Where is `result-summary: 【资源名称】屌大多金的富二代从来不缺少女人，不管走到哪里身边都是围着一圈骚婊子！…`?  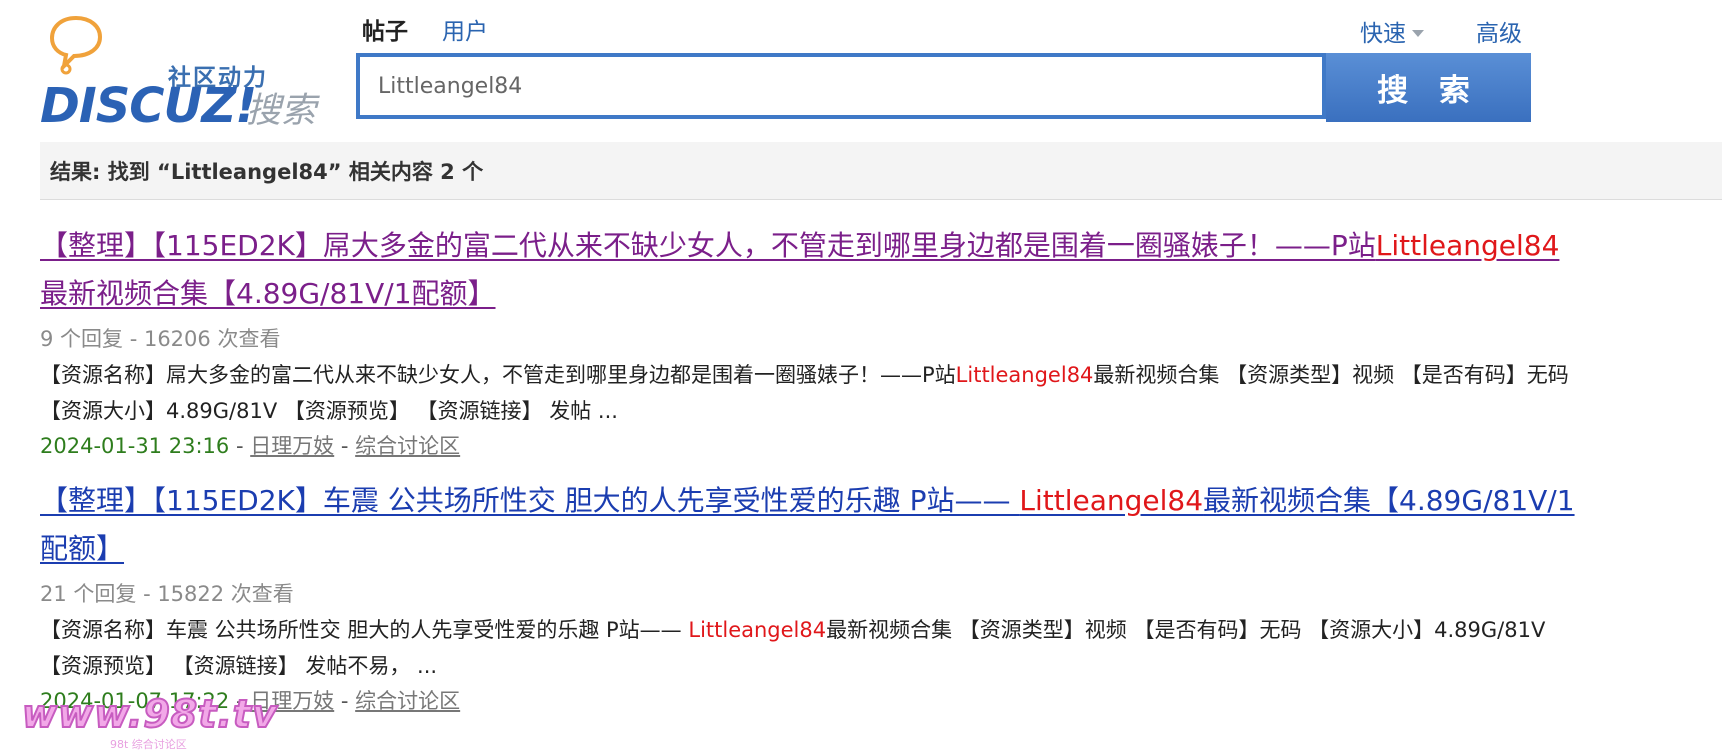 result-summary: 【资源名称】屌大多金的富二代从来不缺少女人，不管走到哪里身边都是围着一圈骚婊子！… is located at coordinates (810, 393).